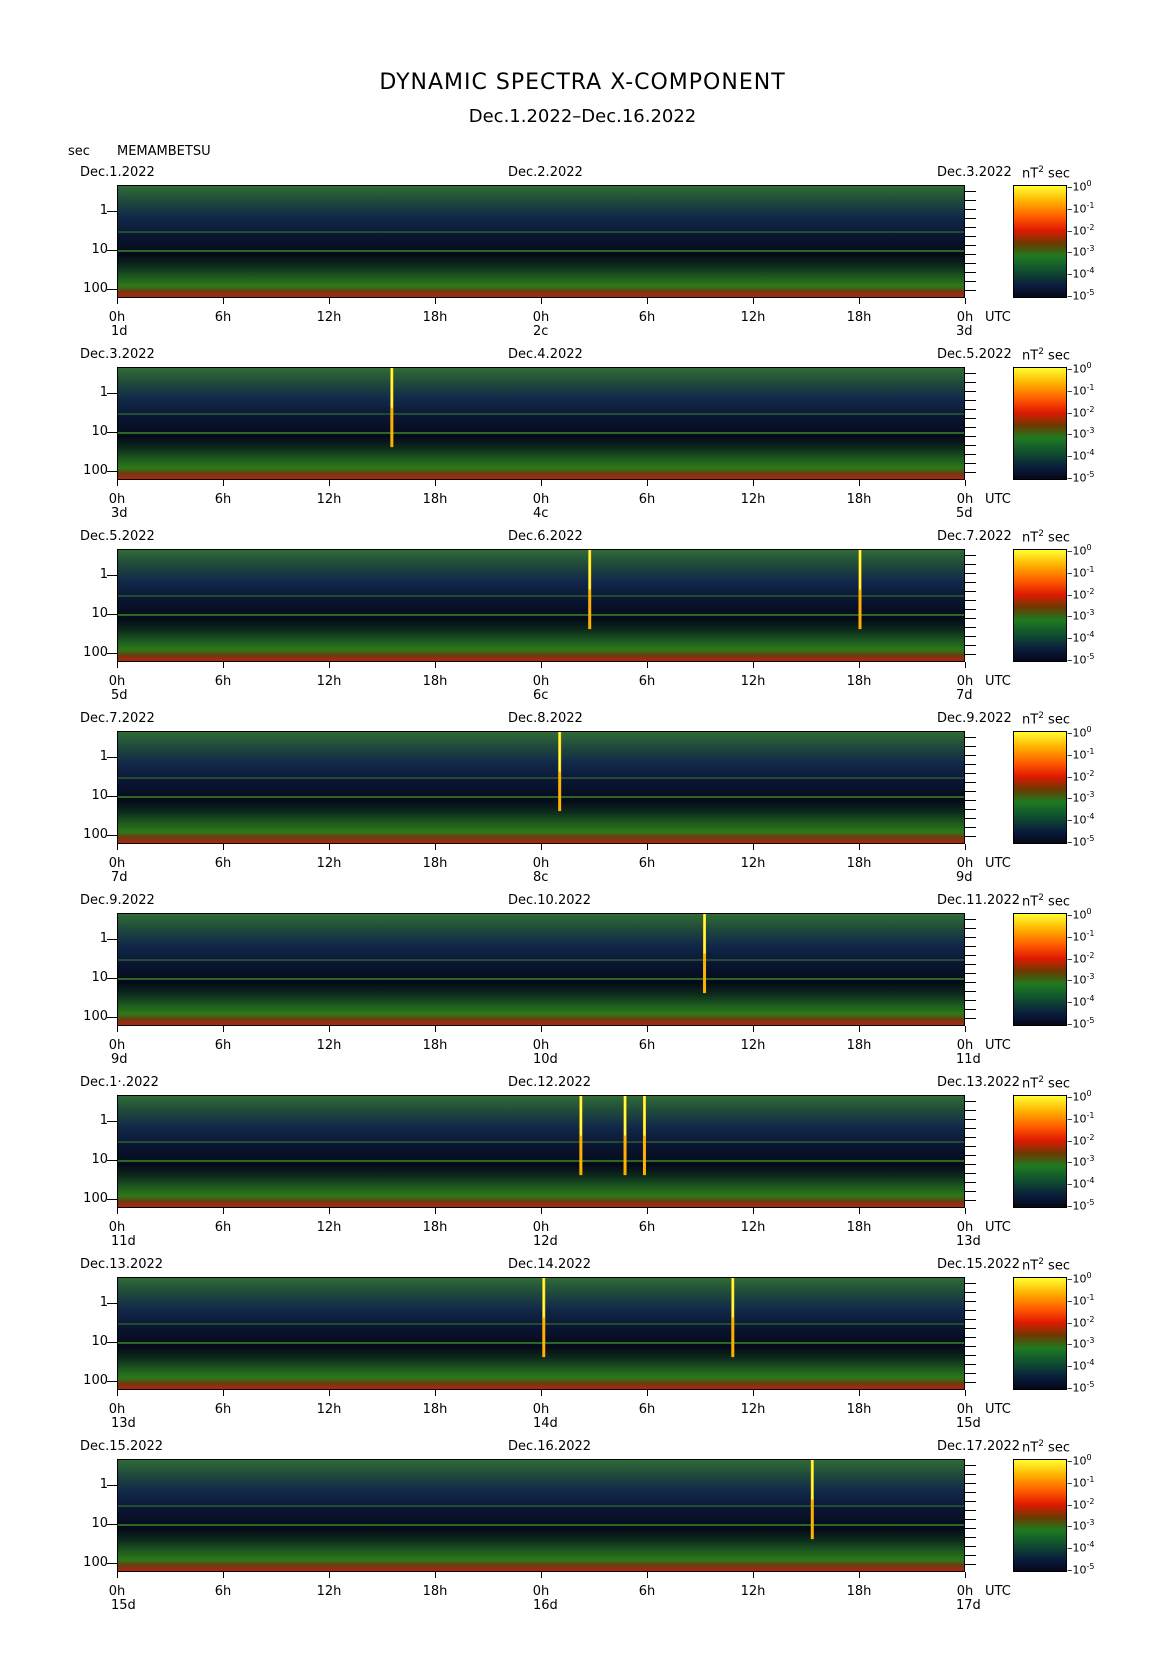 The height and width of the screenshot is (1679, 1165). I want to click on day-start-label: 13d, so click(123, 1423).